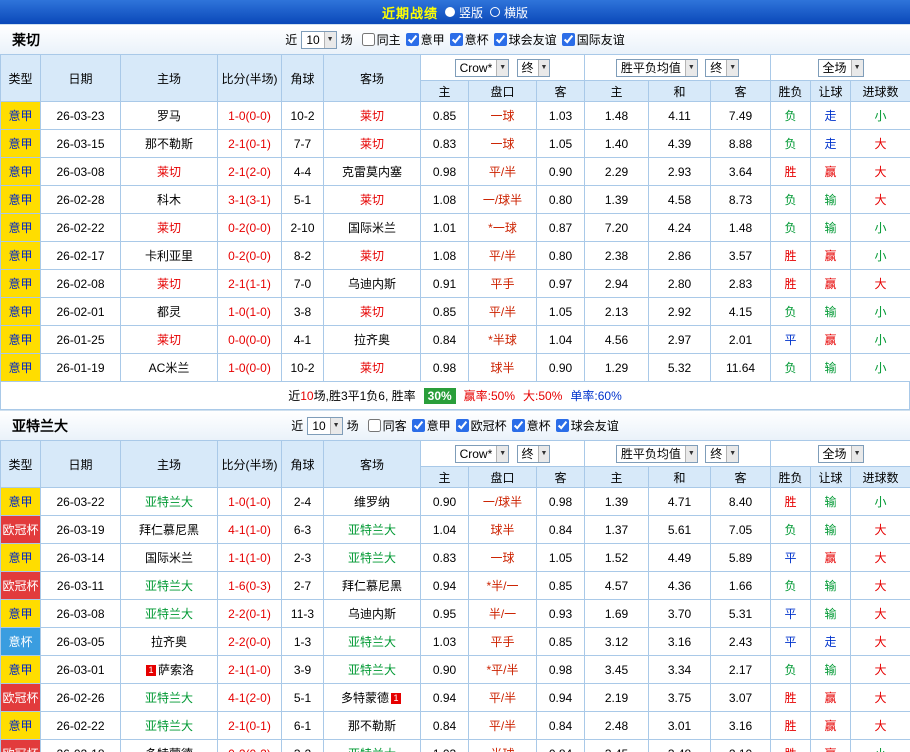 The height and width of the screenshot is (752, 910). What do you see at coordinates (495, 12) in the screenshot?
I see `horizontal-radio-icon` at bounding box center [495, 12].